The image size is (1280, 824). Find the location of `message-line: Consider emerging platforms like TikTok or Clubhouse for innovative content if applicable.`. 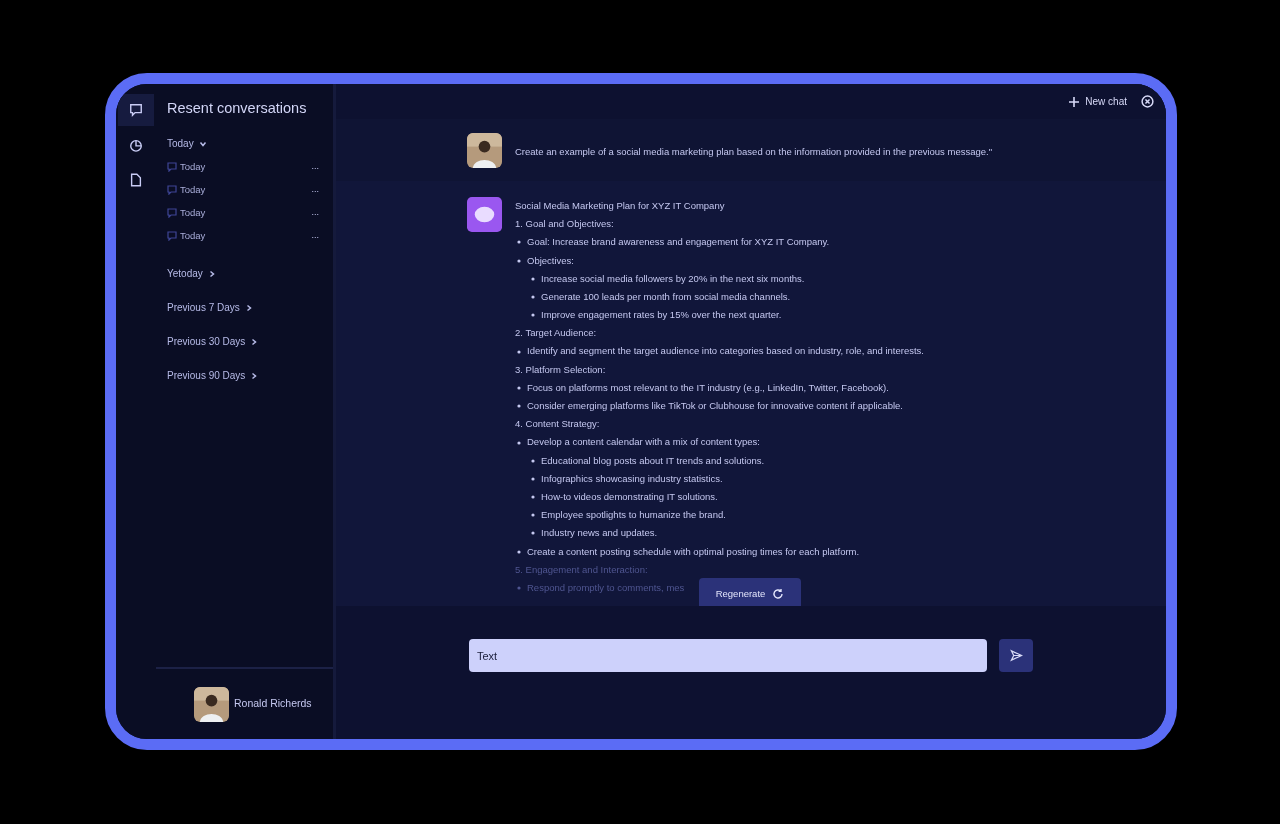

message-line: Consider emerging platforms like TikTok or Clubhouse for innovative content if applicable. is located at coordinates (715, 406).